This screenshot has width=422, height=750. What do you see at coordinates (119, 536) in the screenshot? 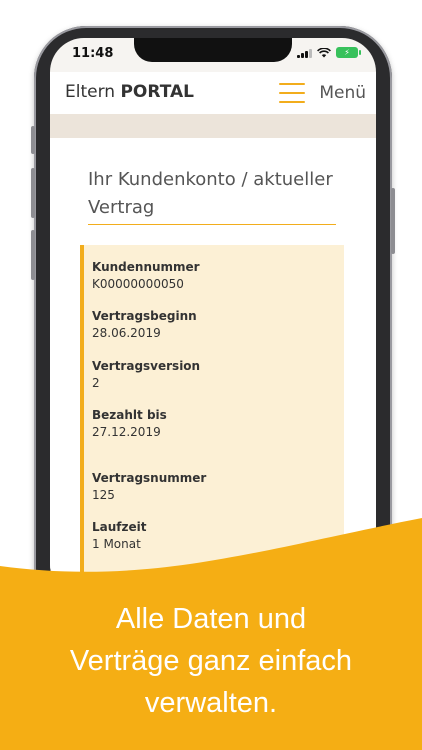
I see `field-laufzeit: Laufzeit 1 Monat` at bounding box center [119, 536].